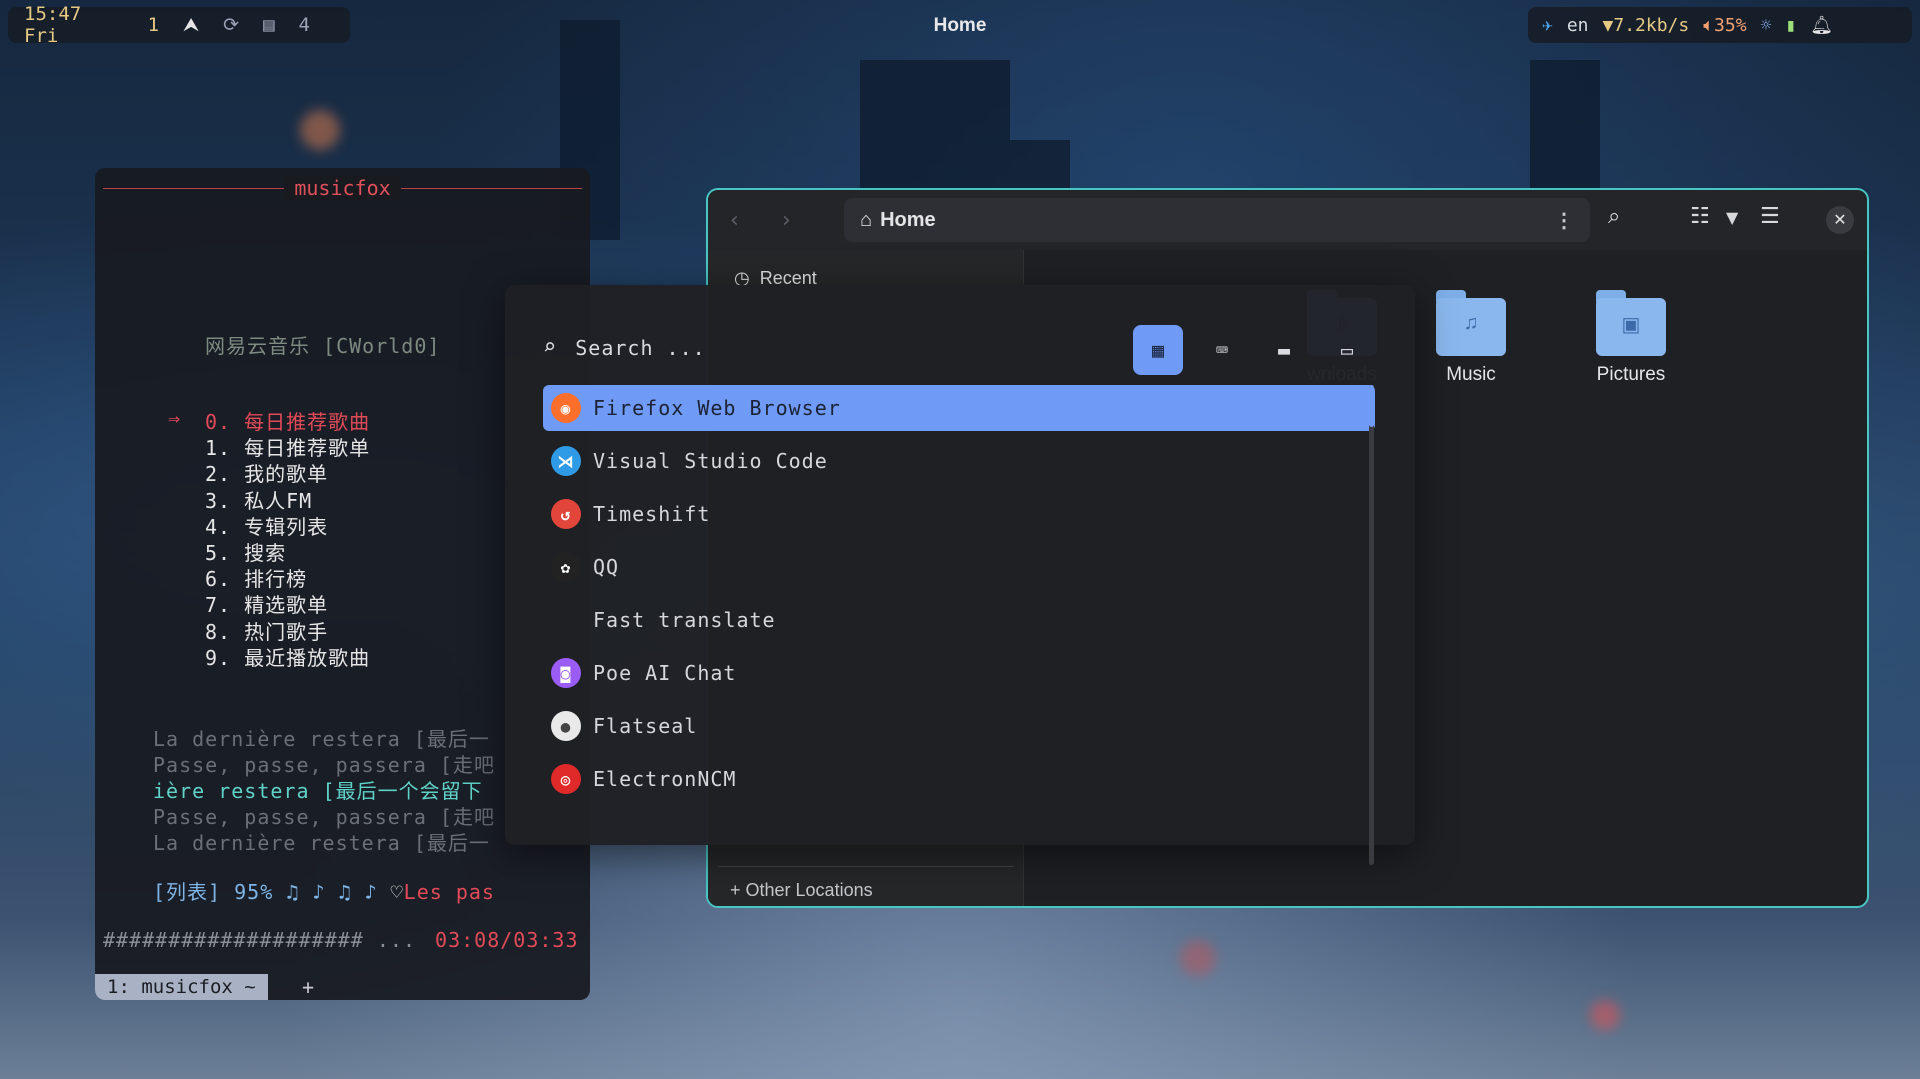  I want to click on keyboard-language: en, so click(1578, 25).